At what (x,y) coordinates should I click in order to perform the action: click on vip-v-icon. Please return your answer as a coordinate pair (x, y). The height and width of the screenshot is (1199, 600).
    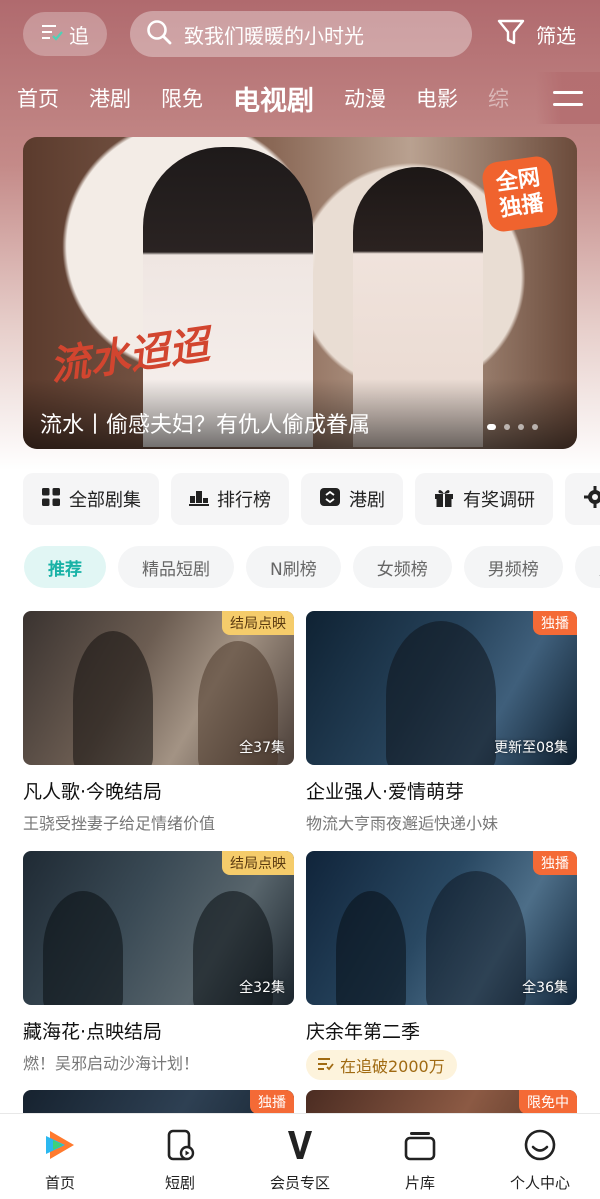
    Looking at the image, I should click on (300, 1147).